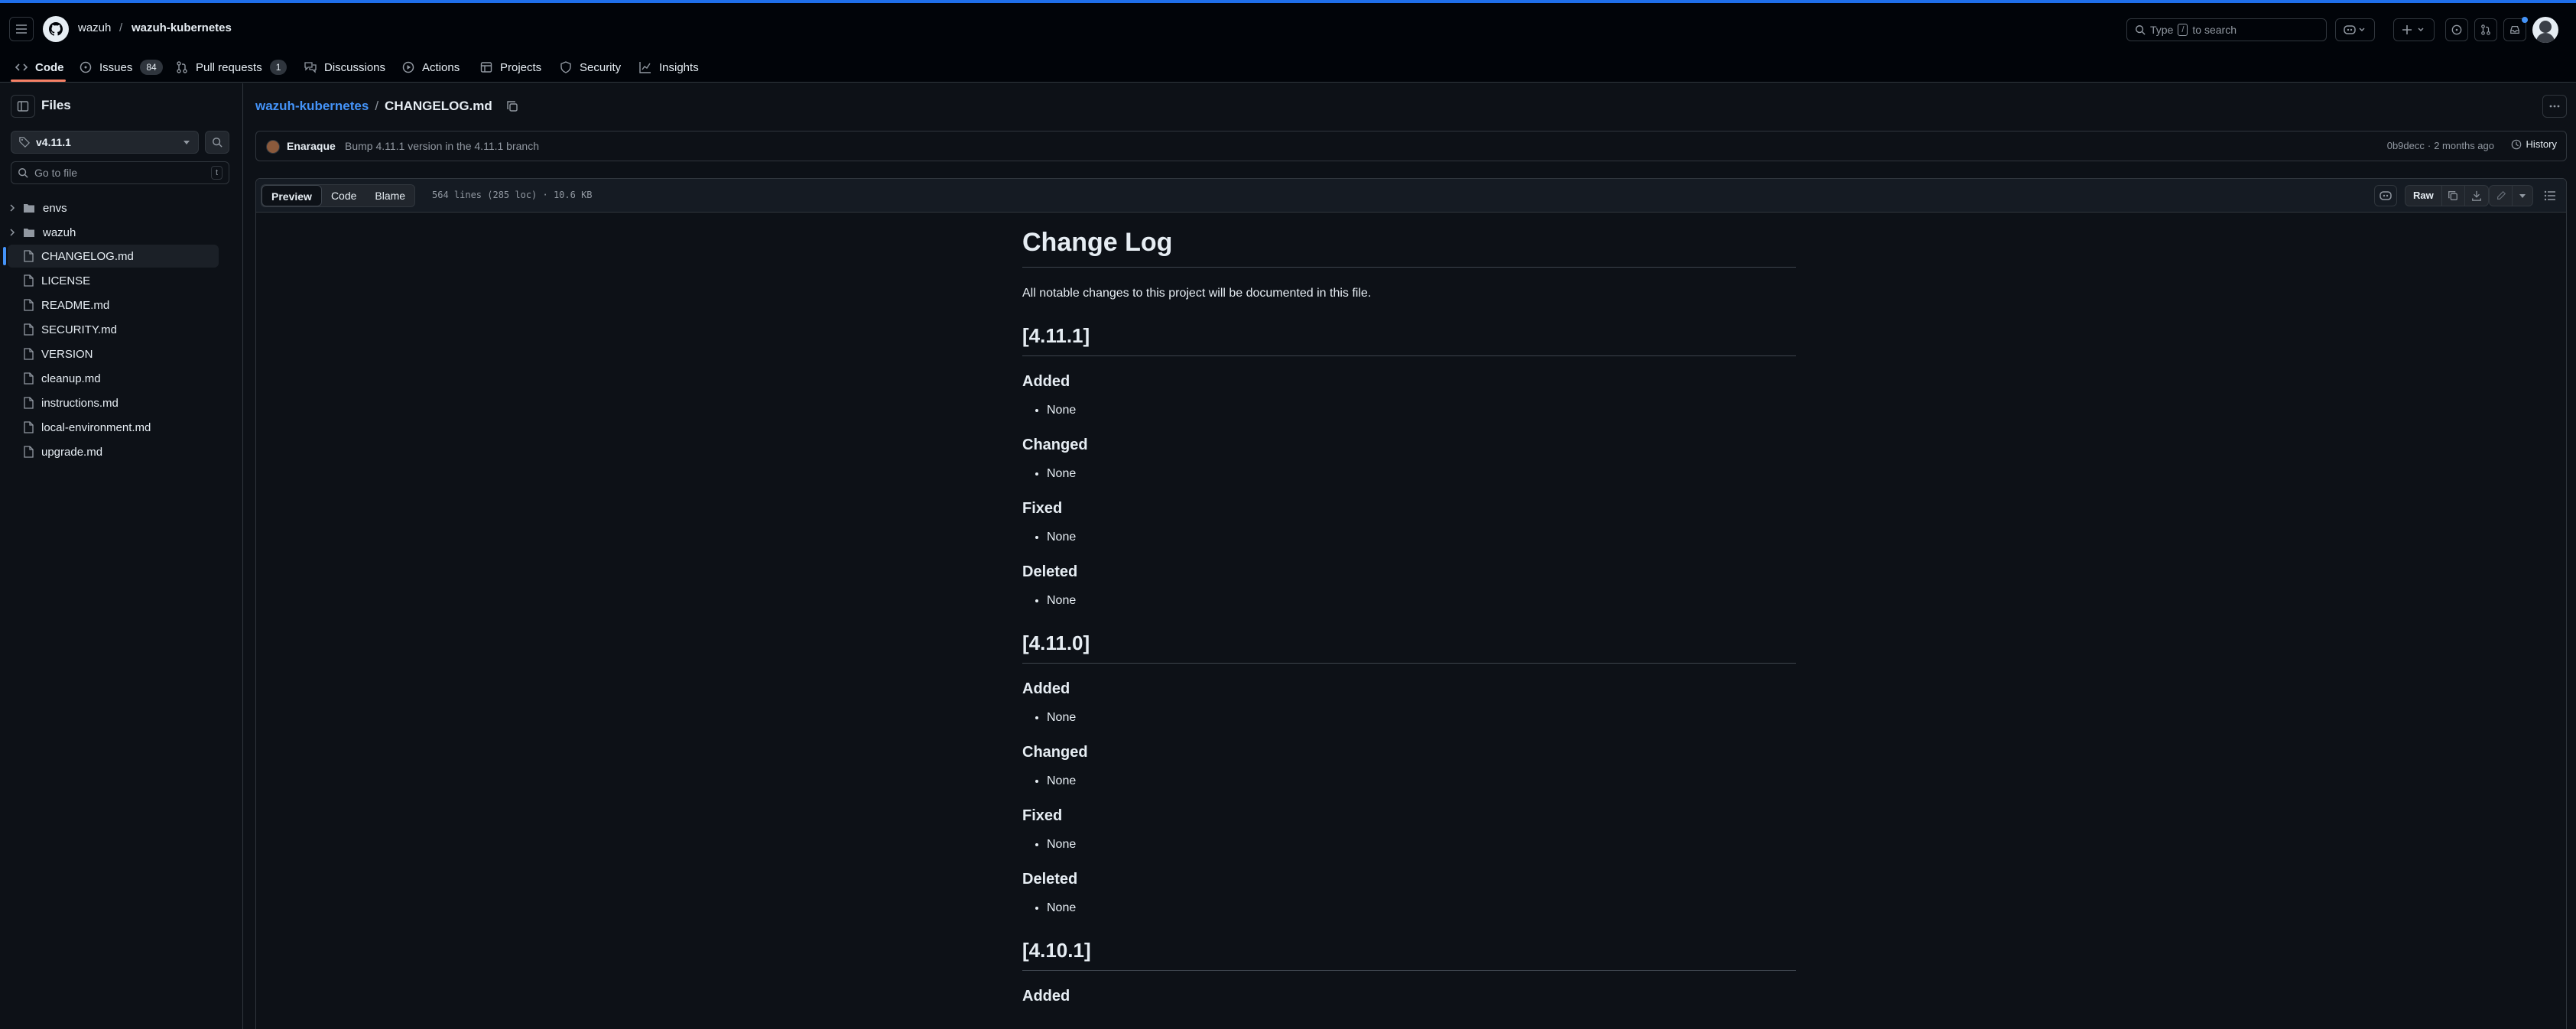 The width and height of the screenshot is (2576, 1029). I want to click on download-button, so click(2477, 196).